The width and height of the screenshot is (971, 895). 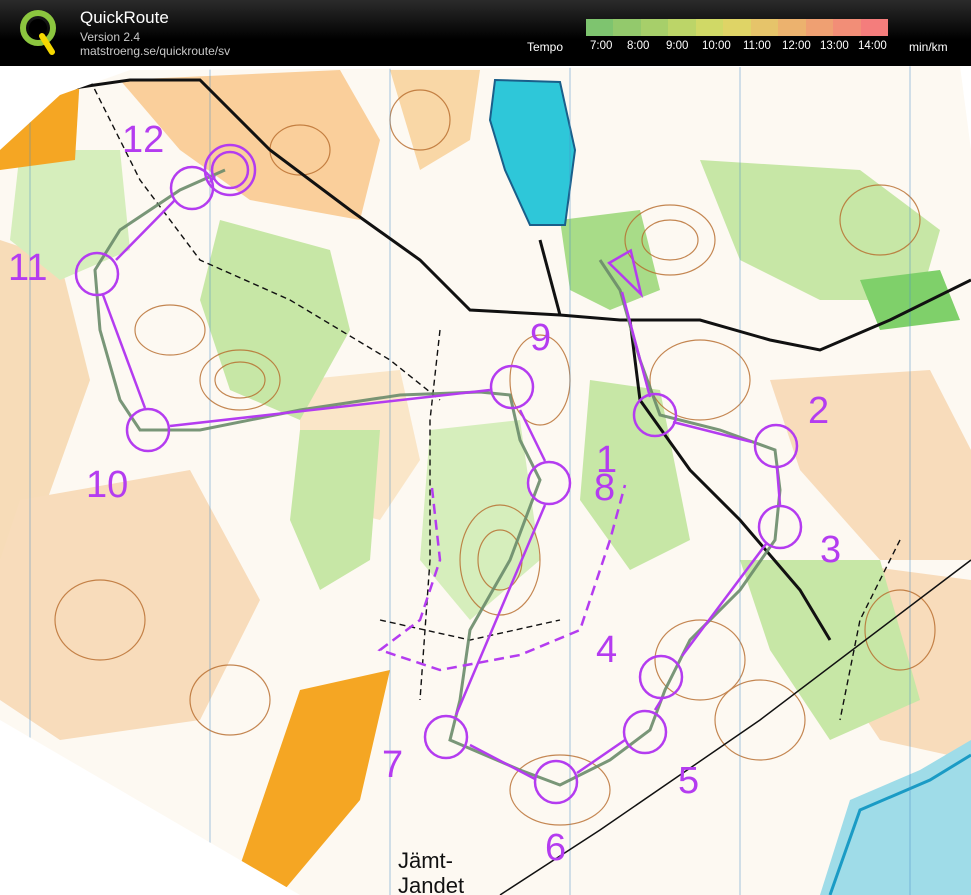 What do you see at coordinates (124, 17) in the screenshot?
I see `app-title: QuickRoute` at bounding box center [124, 17].